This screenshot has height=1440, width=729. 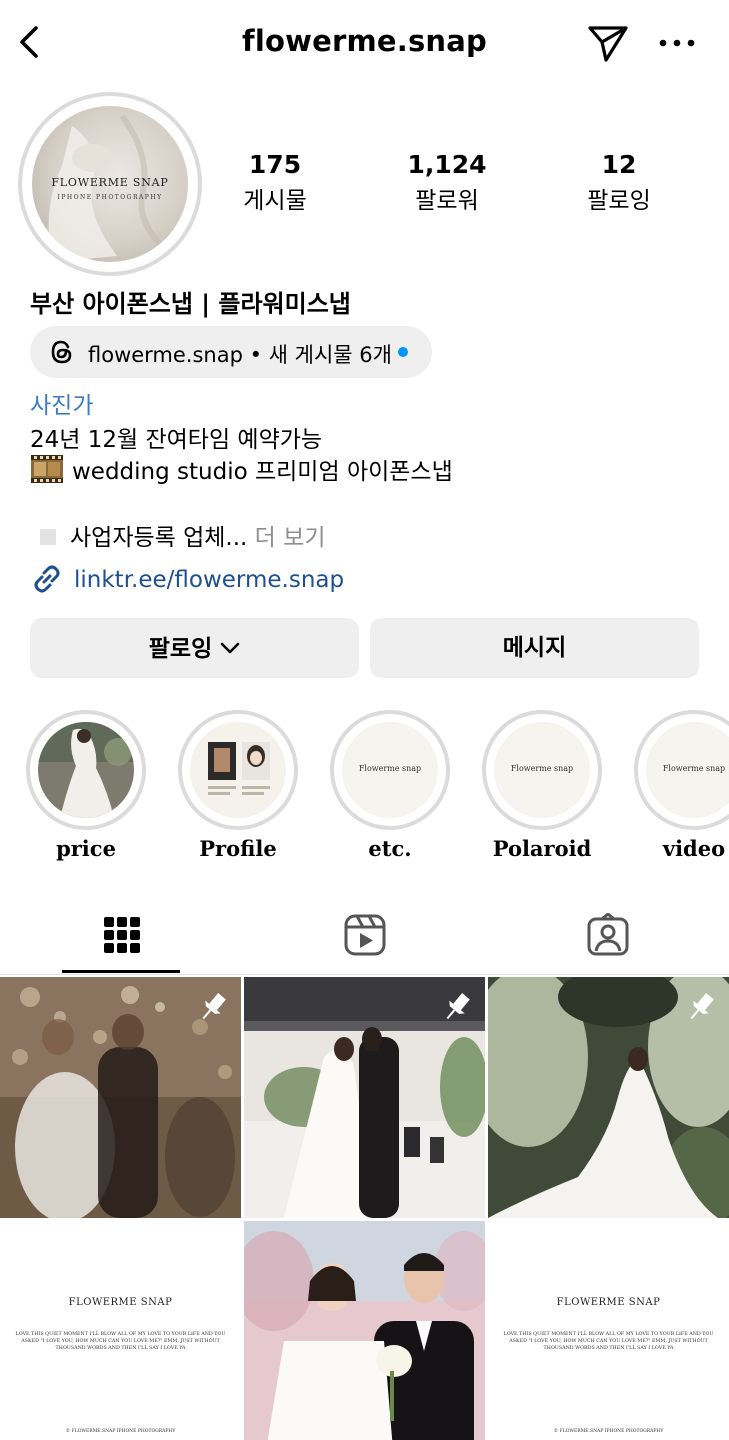 I want to click on highlight-label: Polaroid, so click(x=542, y=848).